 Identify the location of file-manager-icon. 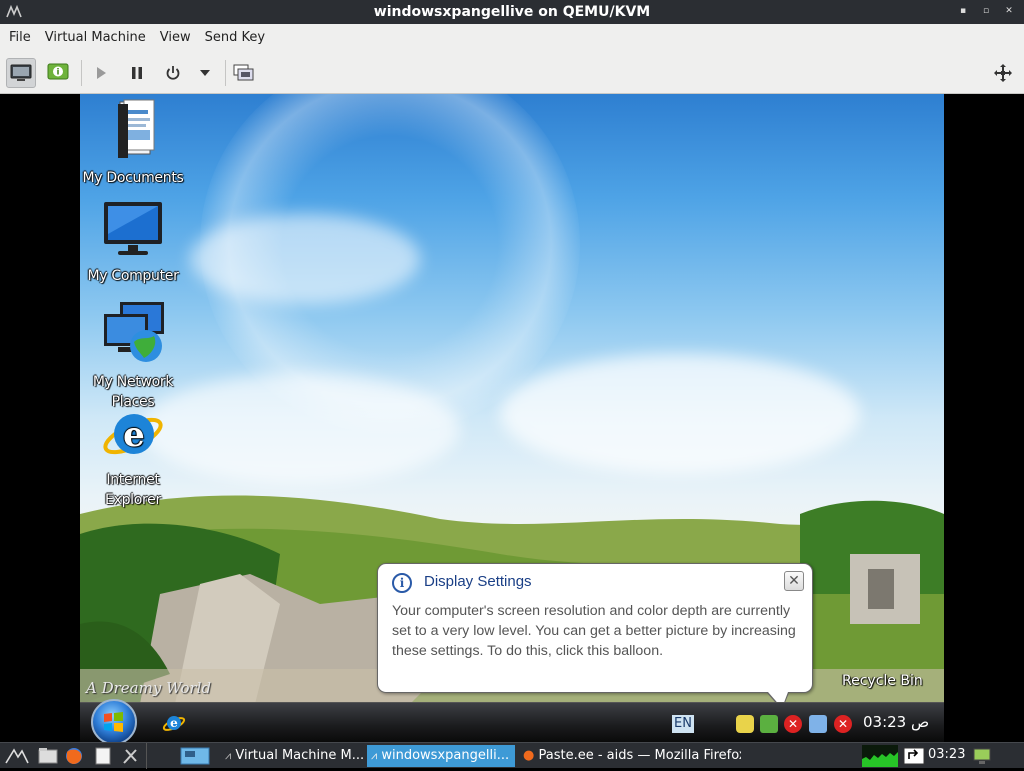
(48, 756).